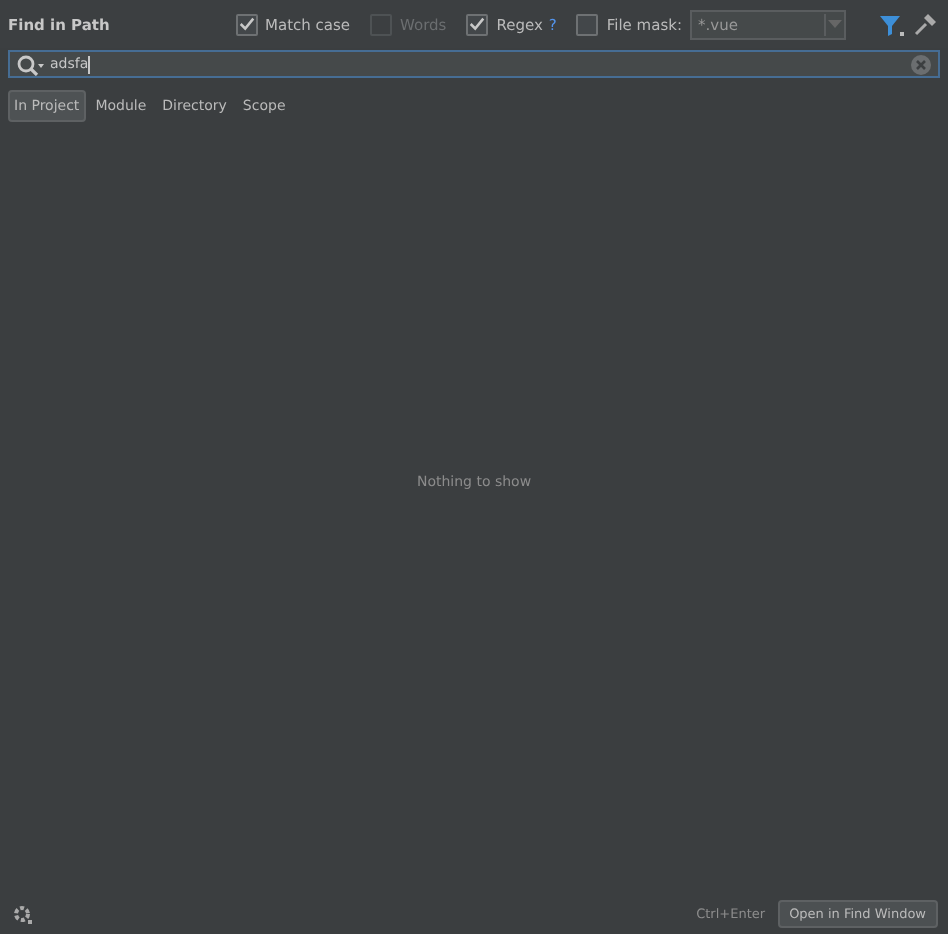 This screenshot has width=948, height=934. I want to click on settings-icon, so click(22, 913).